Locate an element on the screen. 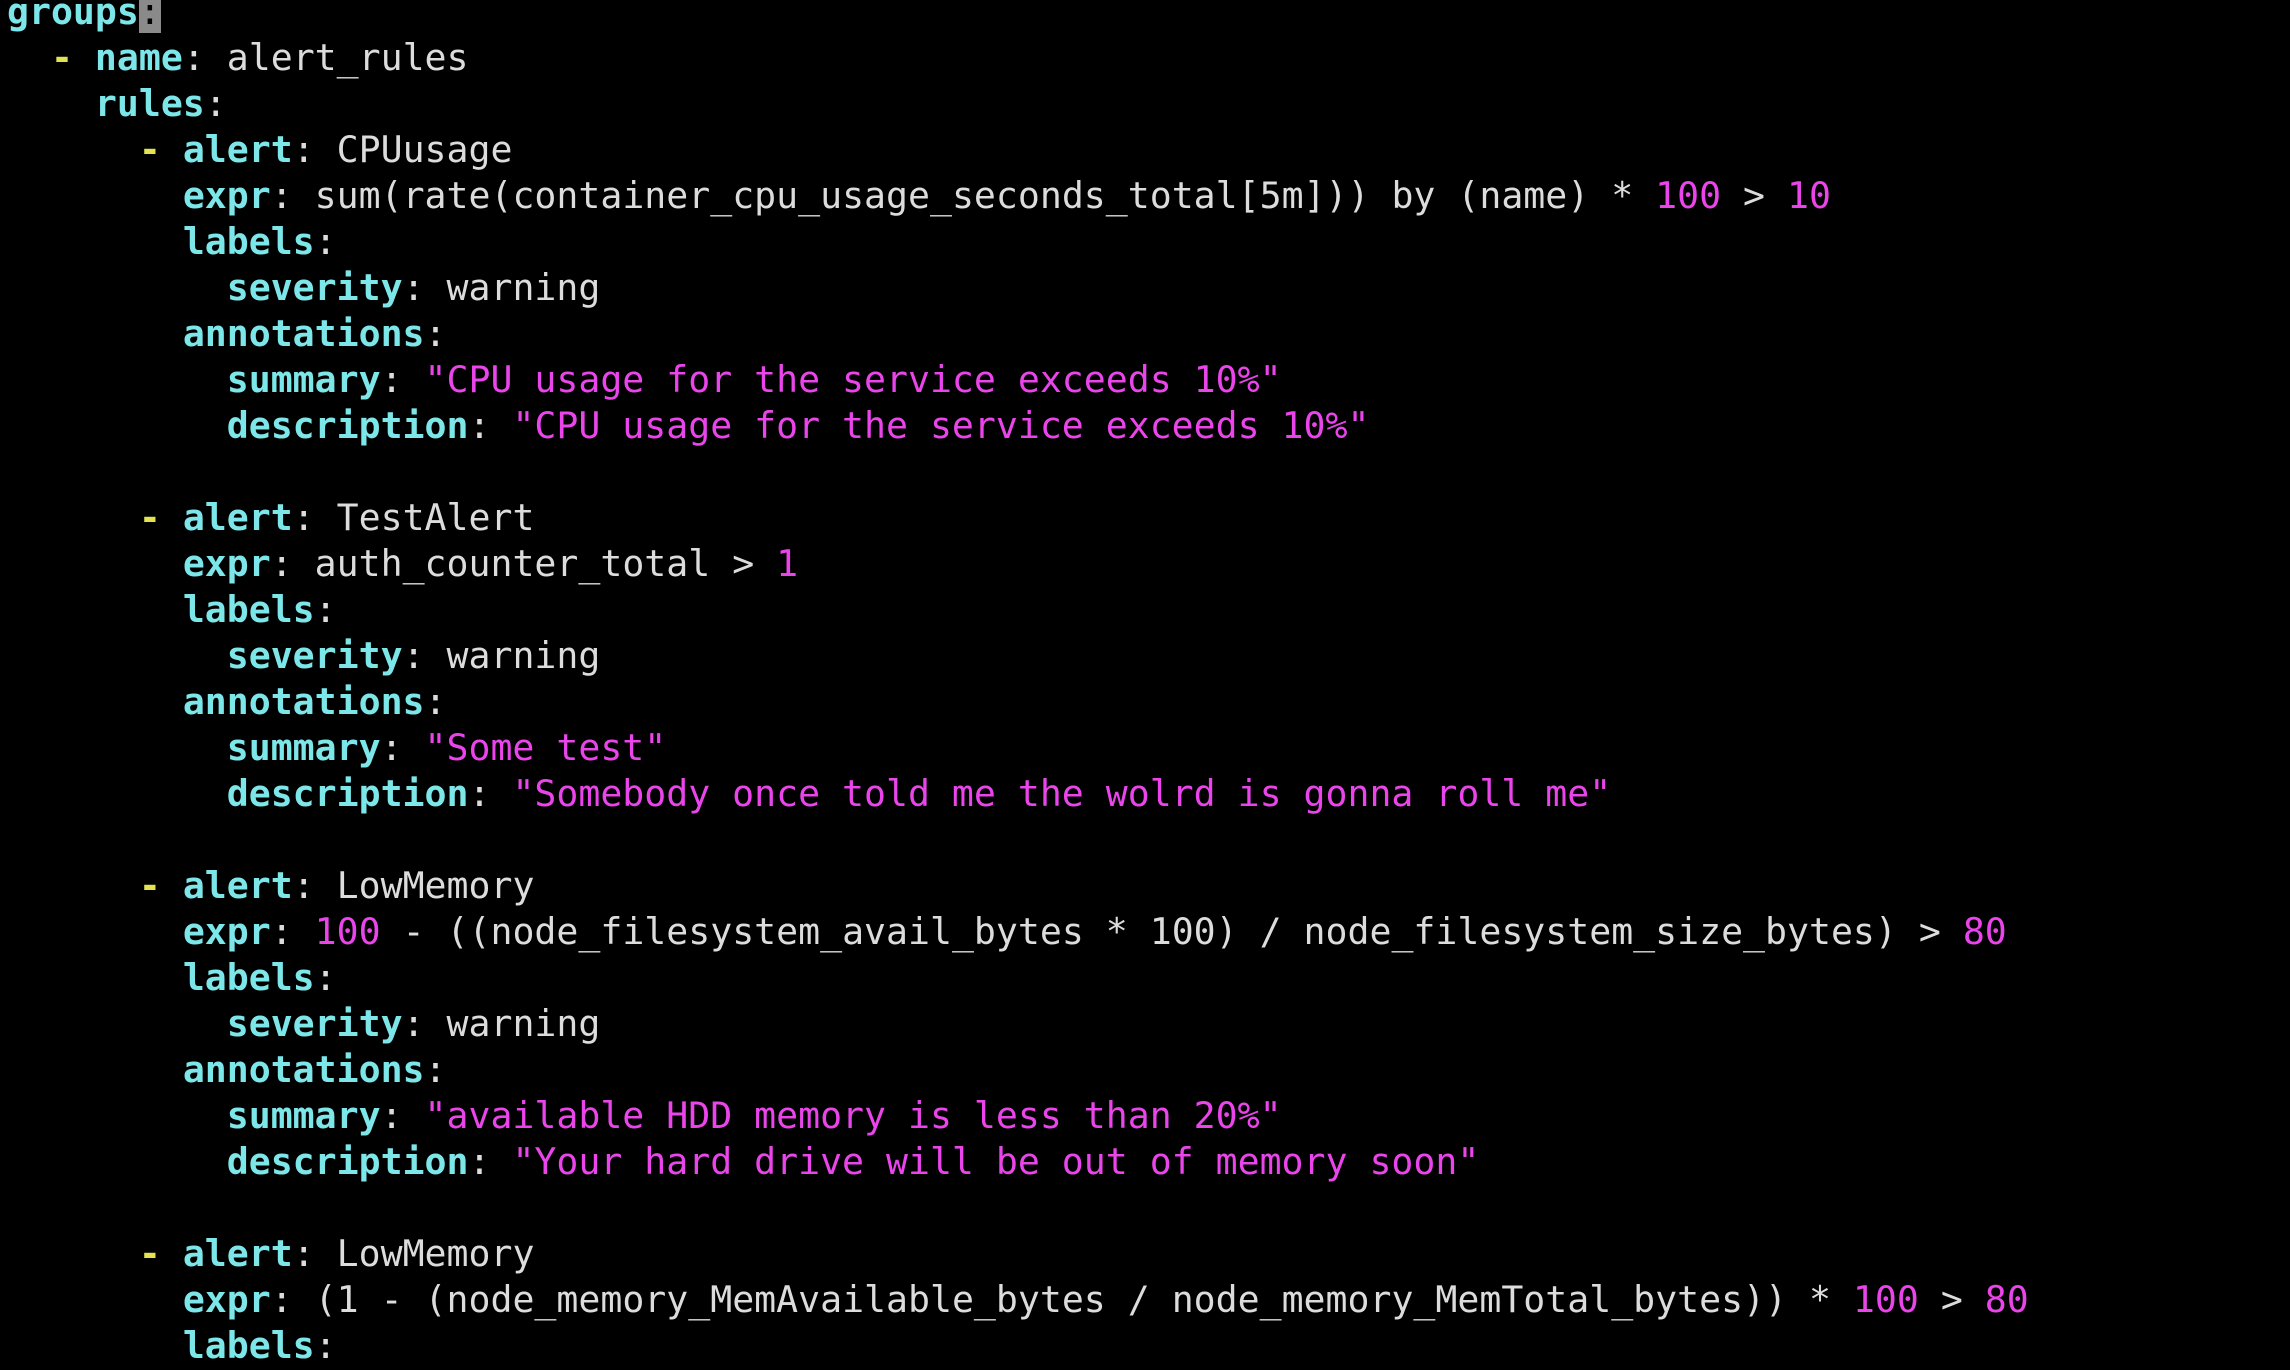 The width and height of the screenshot is (2290, 1370). string-value: "Some test" is located at coordinates (545, 747).